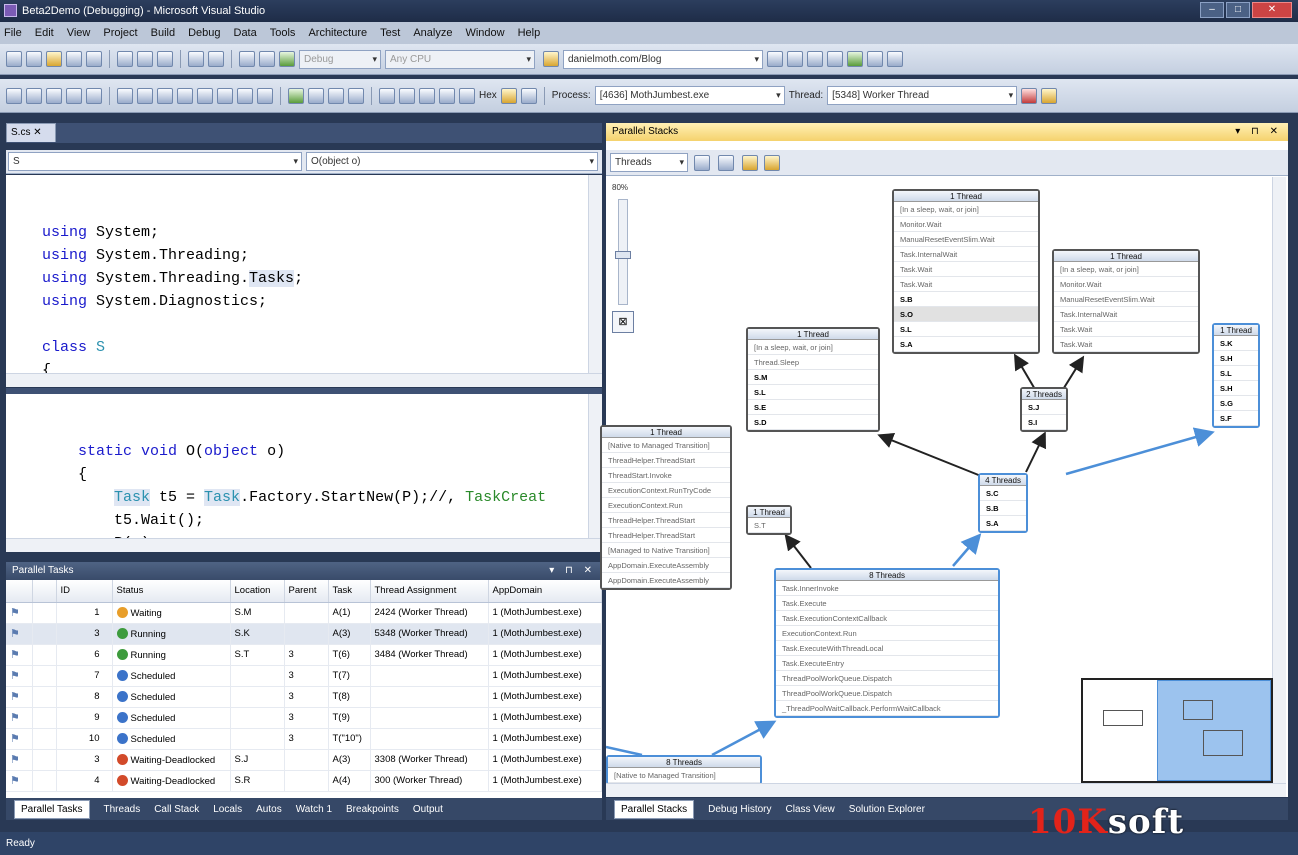  What do you see at coordinates (349, 591) in the screenshot?
I see `column-header-task: Task` at bounding box center [349, 591].